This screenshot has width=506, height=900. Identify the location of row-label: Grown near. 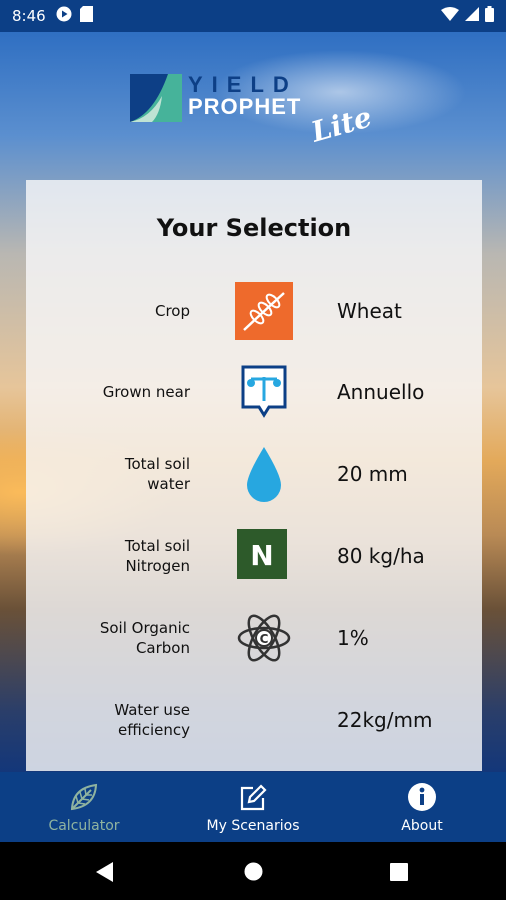
(146, 392).